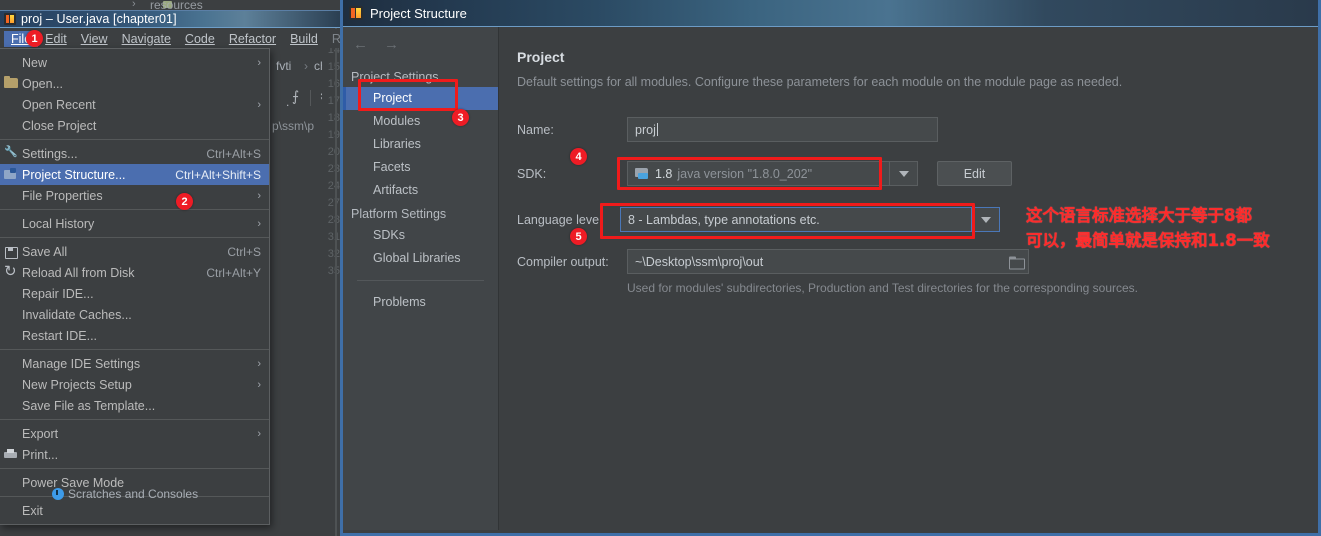 The width and height of the screenshot is (1321, 536). What do you see at coordinates (233, 272) in the screenshot?
I see `menu-item-reload-all-from-disk-shortcut: Ctrl+Alt+Y` at bounding box center [233, 272].